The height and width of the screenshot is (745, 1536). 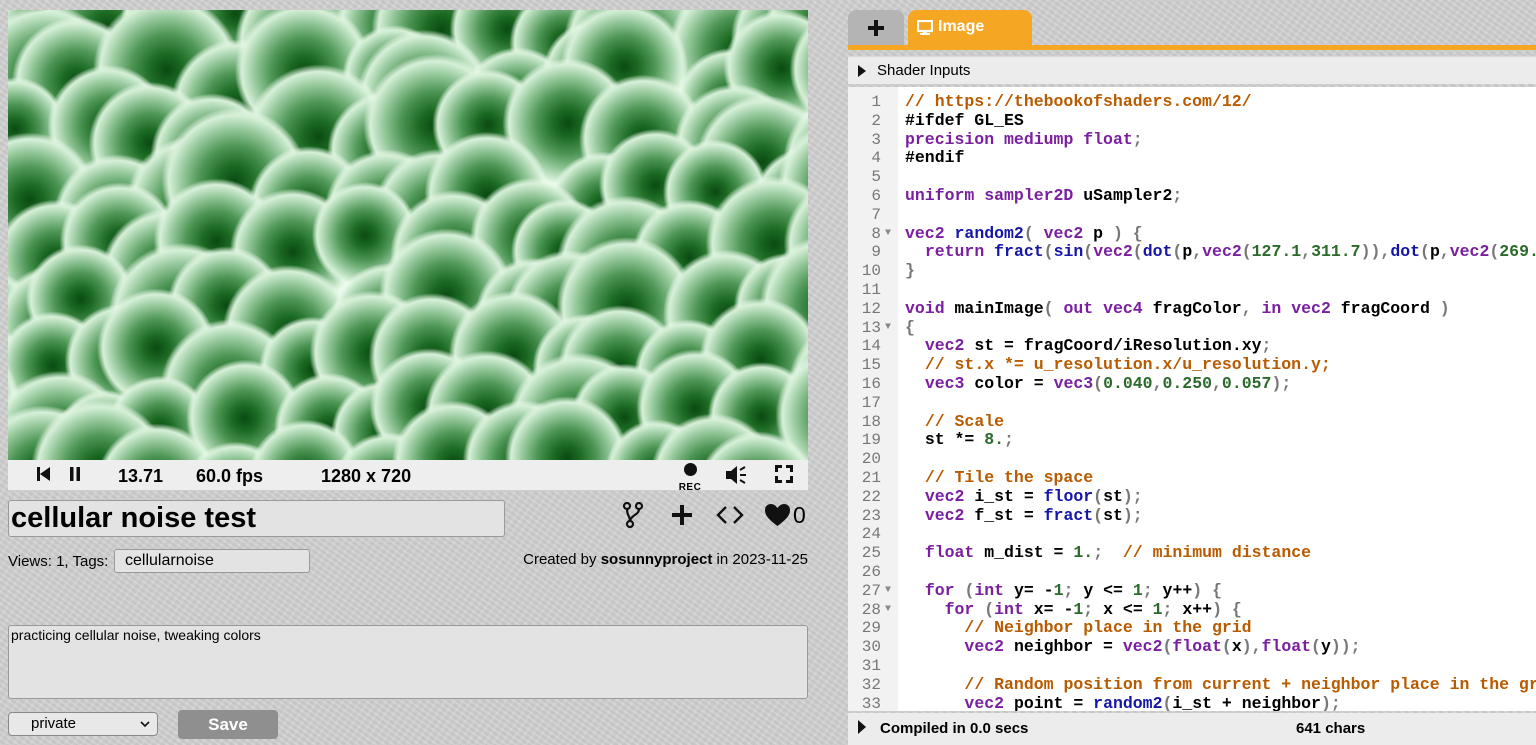 What do you see at coordinates (690, 469) in the screenshot?
I see `record-icon` at bounding box center [690, 469].